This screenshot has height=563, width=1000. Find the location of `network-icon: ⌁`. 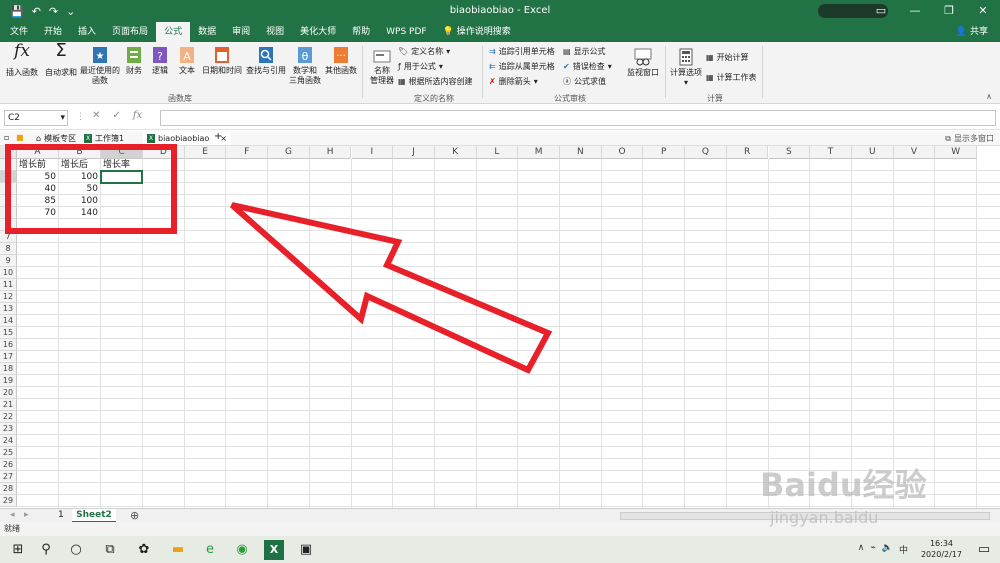

network-icon: ⌁ is located at coordinates (872, 549).